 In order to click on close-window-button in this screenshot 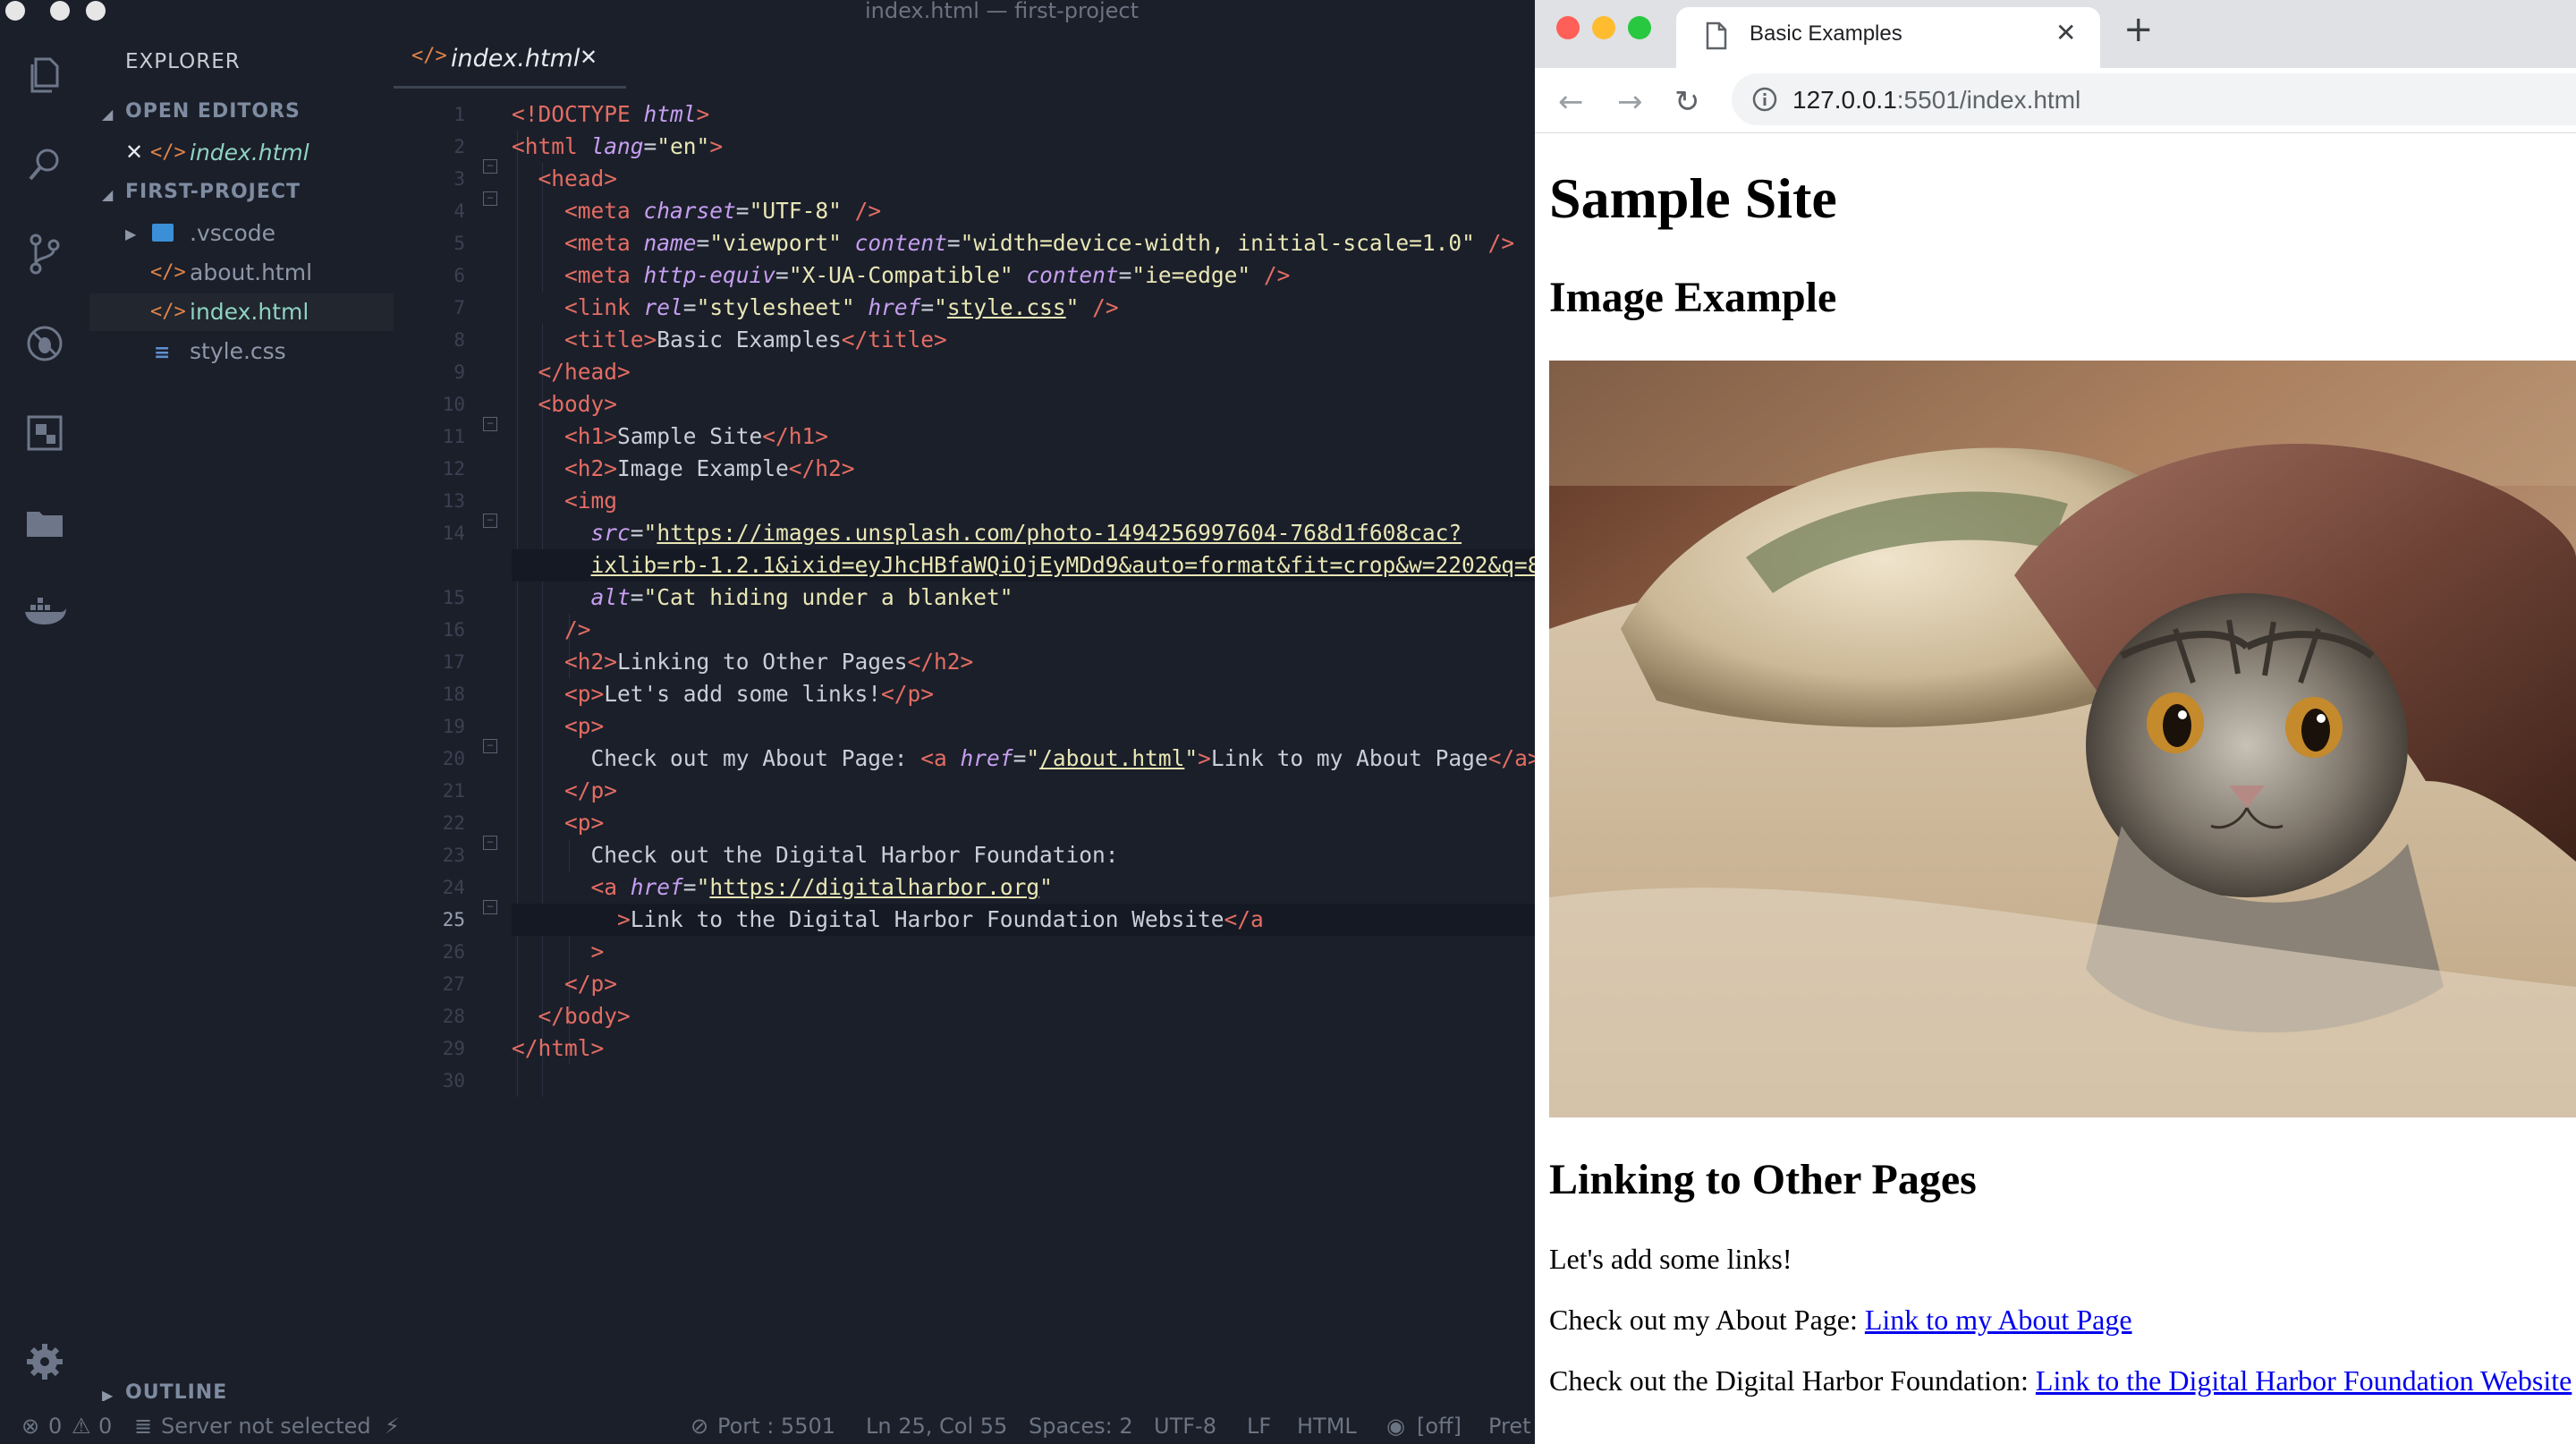, I will do `click(1568, 27)`.